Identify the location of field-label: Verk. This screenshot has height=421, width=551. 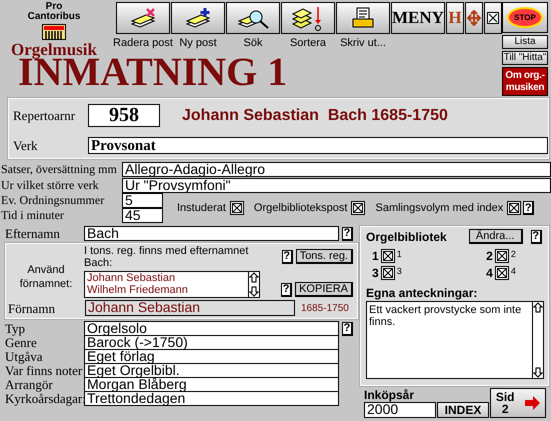
(26, 145).